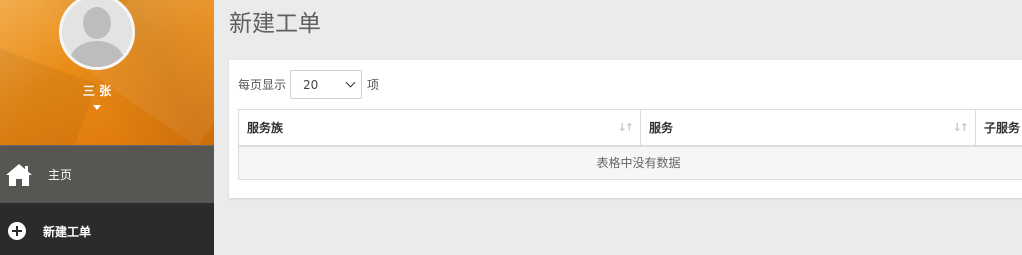 Image resolution: width=1022 pixels, height=255 pixels. I want to click on home-icon, so click(19, 174).